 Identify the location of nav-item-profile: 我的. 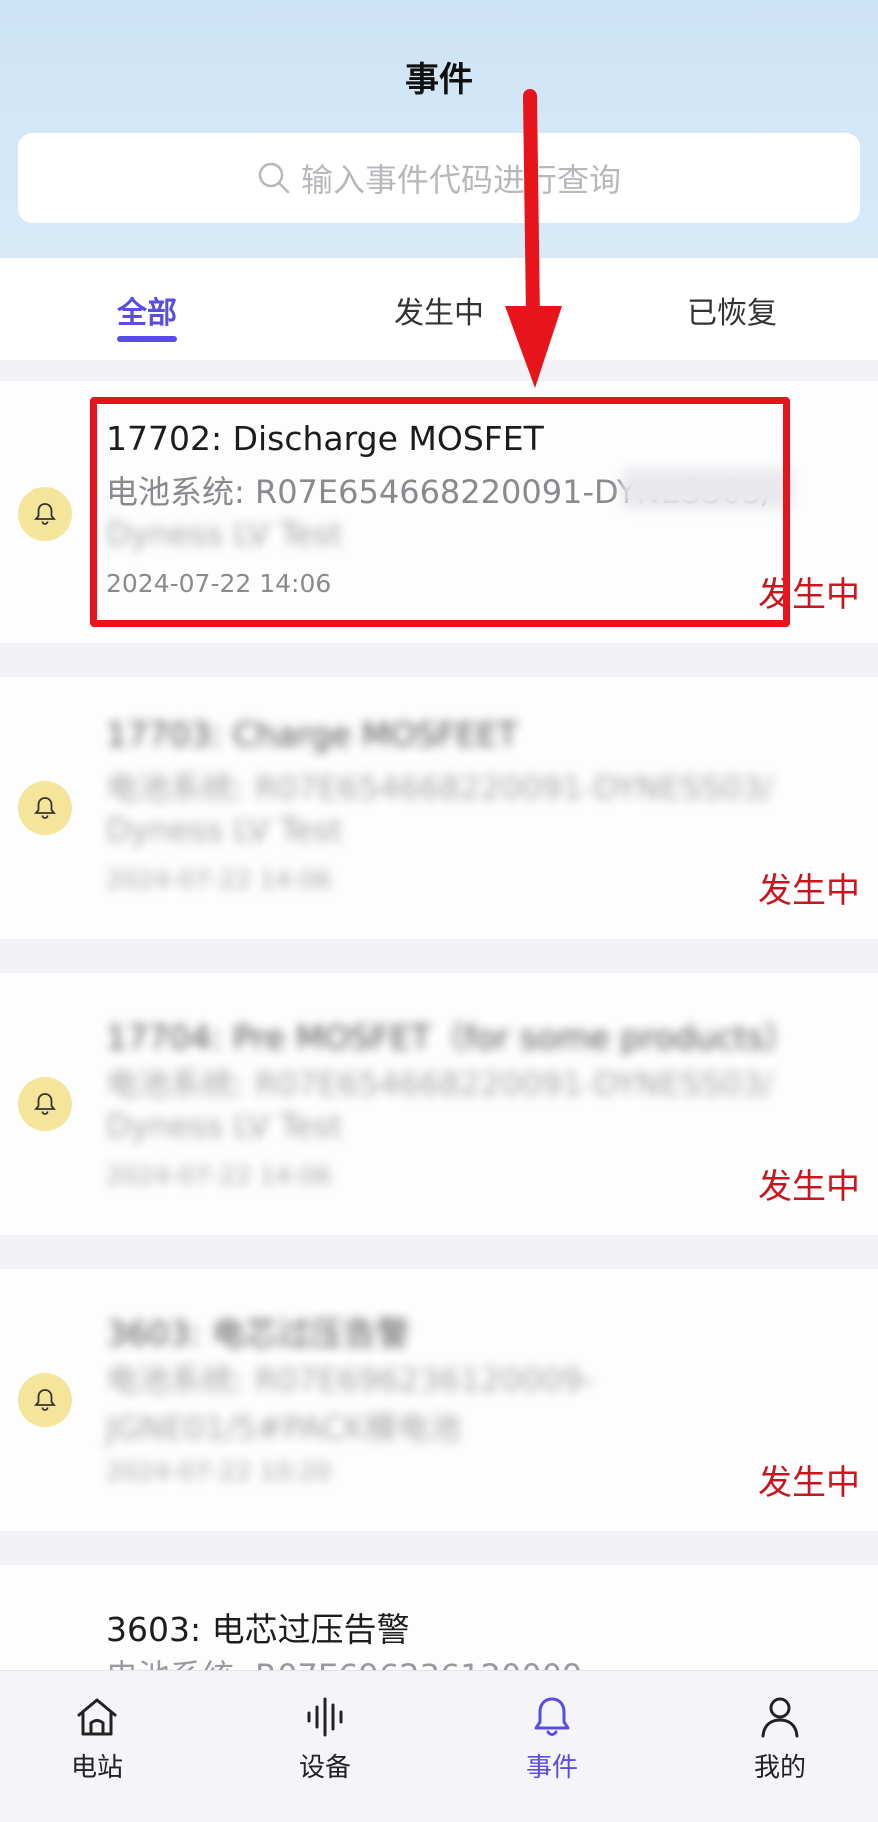
(780, 1738).